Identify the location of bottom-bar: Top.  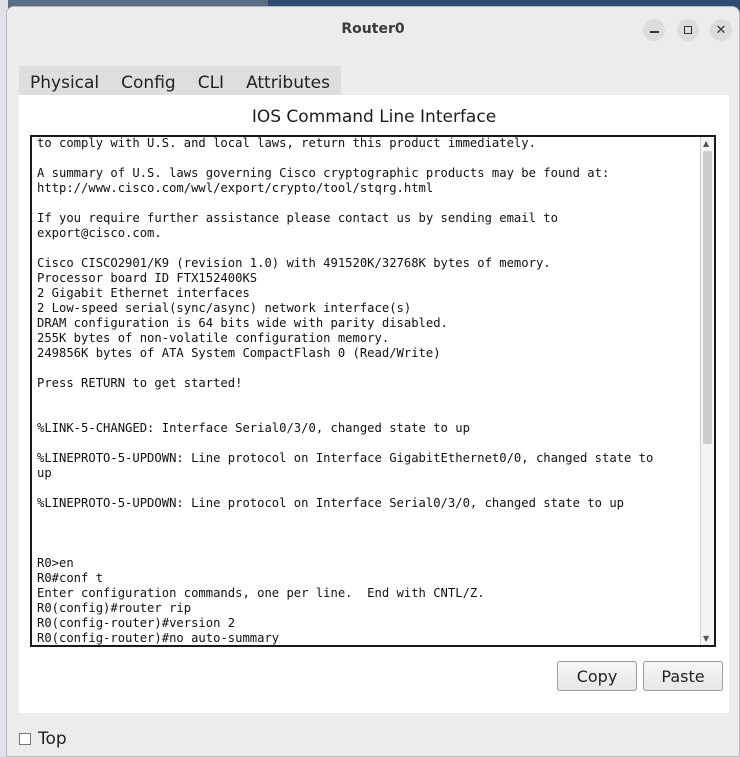
(373, 734).